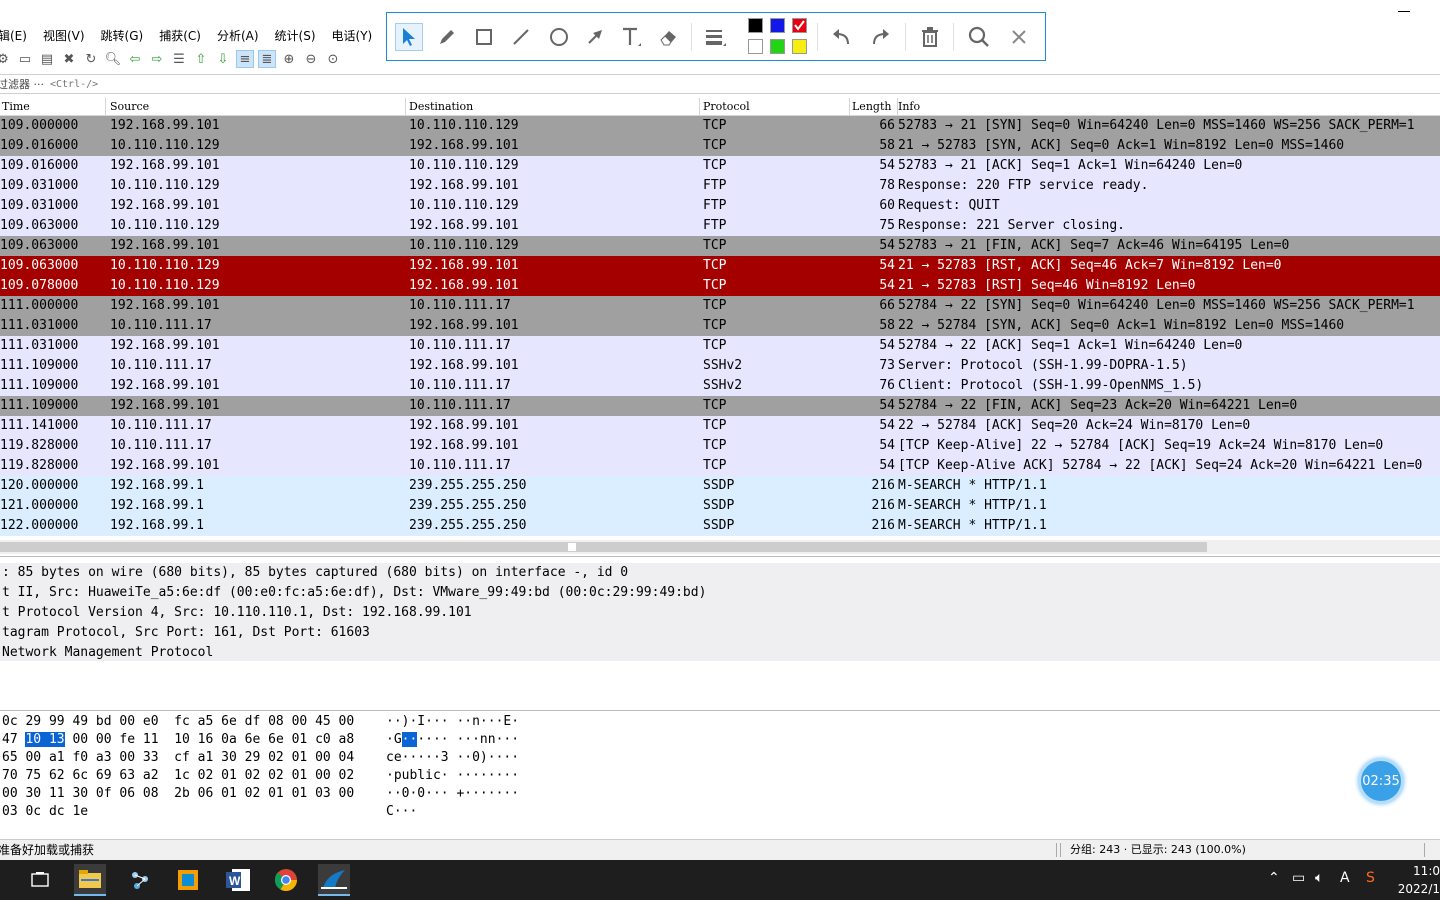 Image resolution: width=1440 pixels, height=900 pixels. I want to click on first-packet-icon: ⇧, so click(201, 59).